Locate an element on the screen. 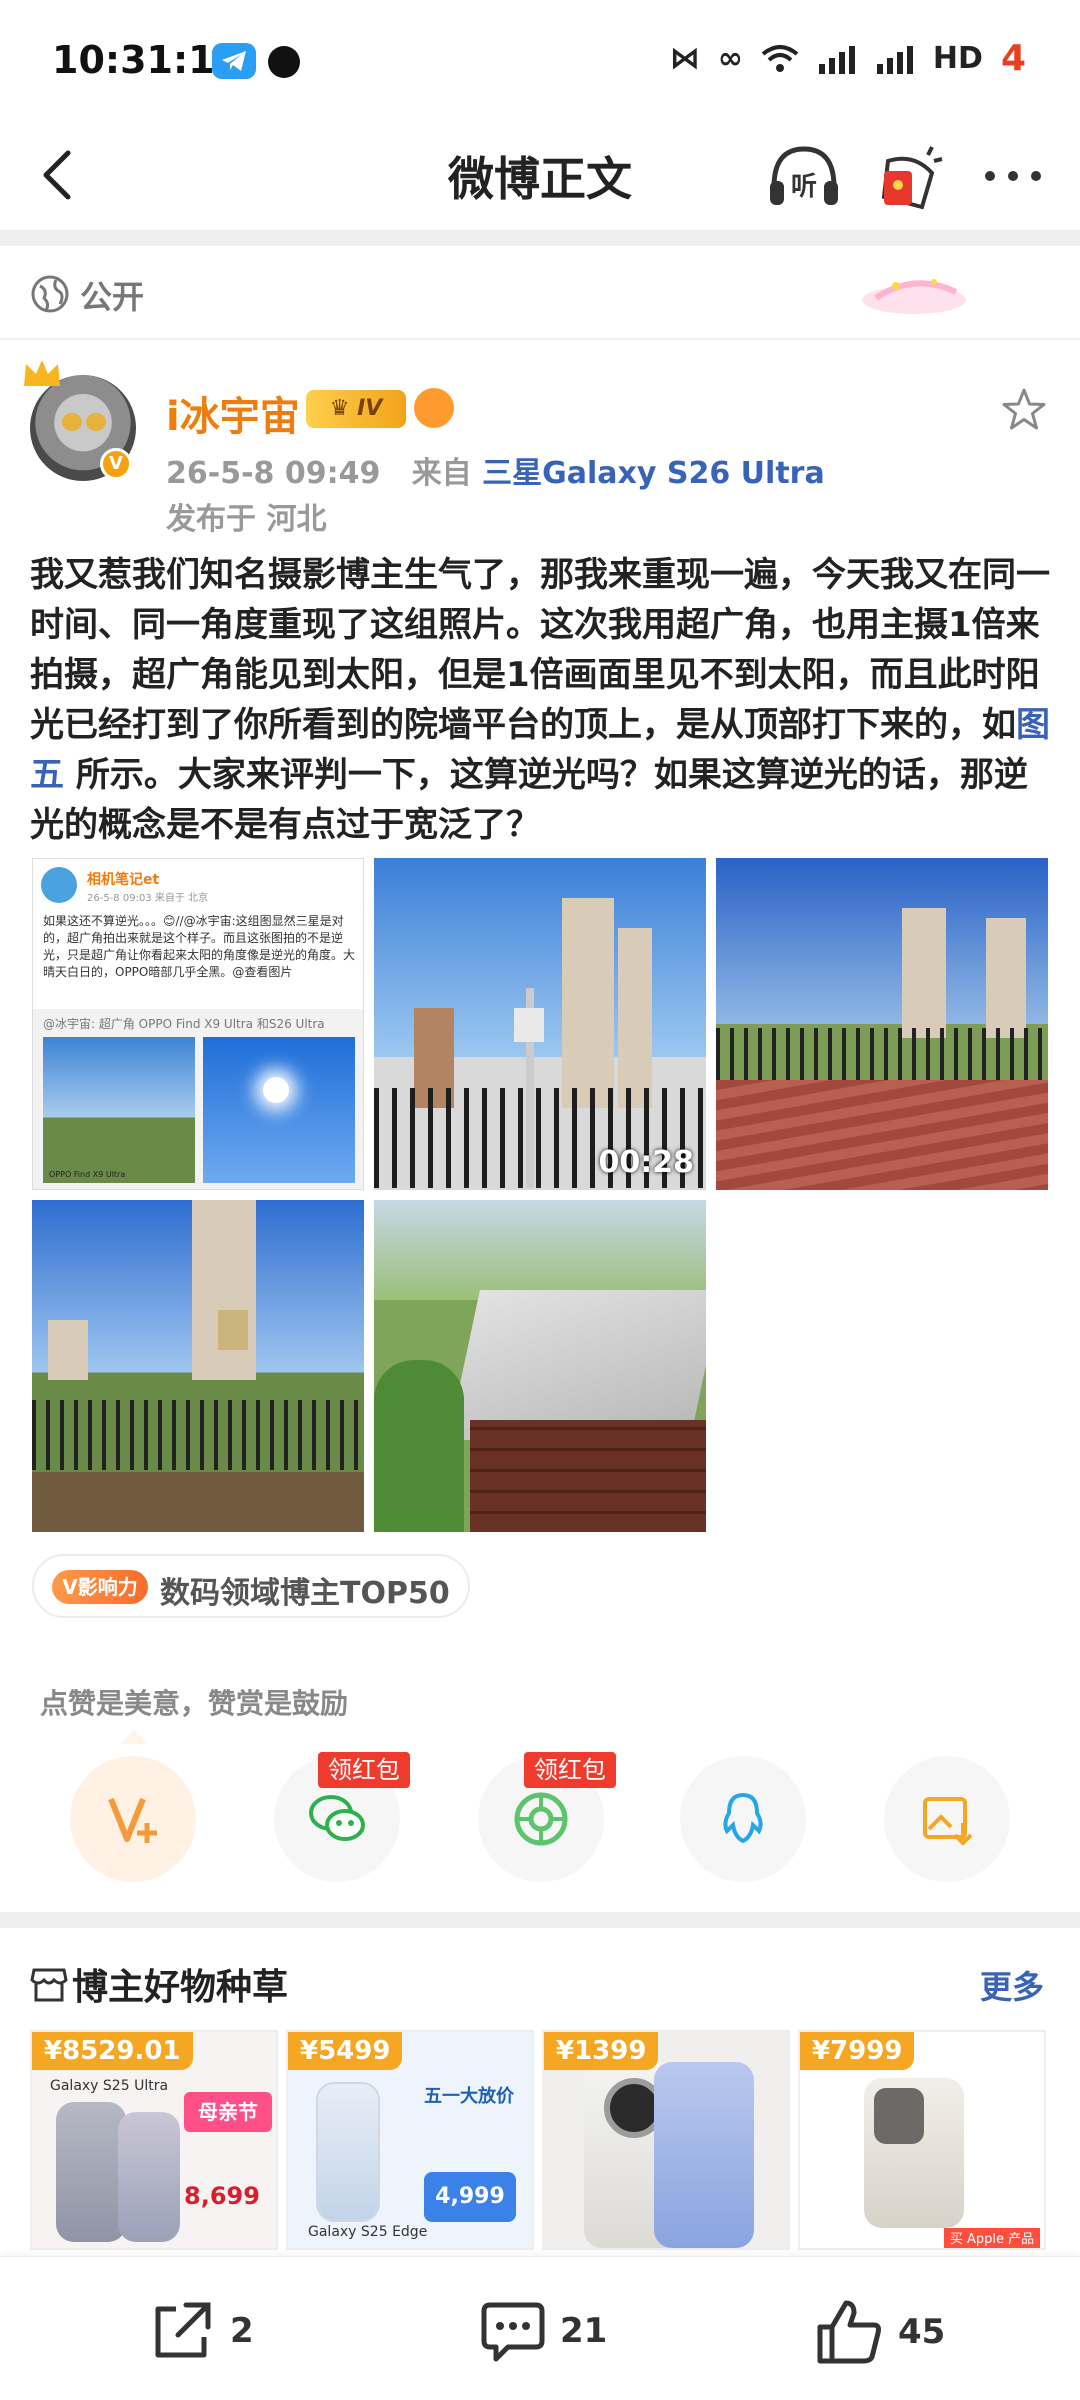  product-price: ¥5499 is located at coordinates (345, 2051).